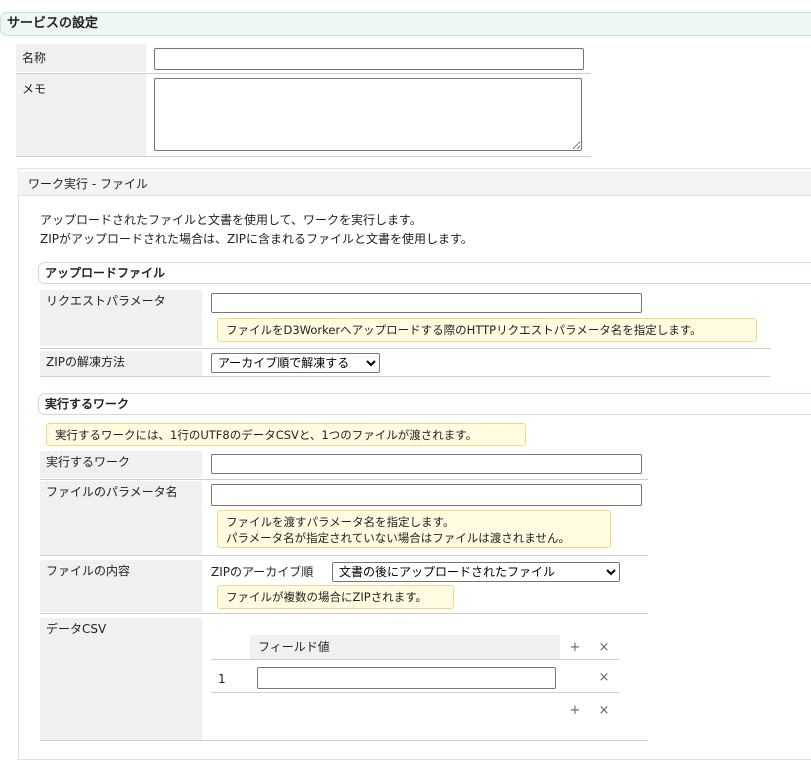 This screenshot has height=769, width=811. I want to click on file-param-hint-line2: パラメータ名が指定されていない場合はファイルは渡されません。, so click(398, 538).